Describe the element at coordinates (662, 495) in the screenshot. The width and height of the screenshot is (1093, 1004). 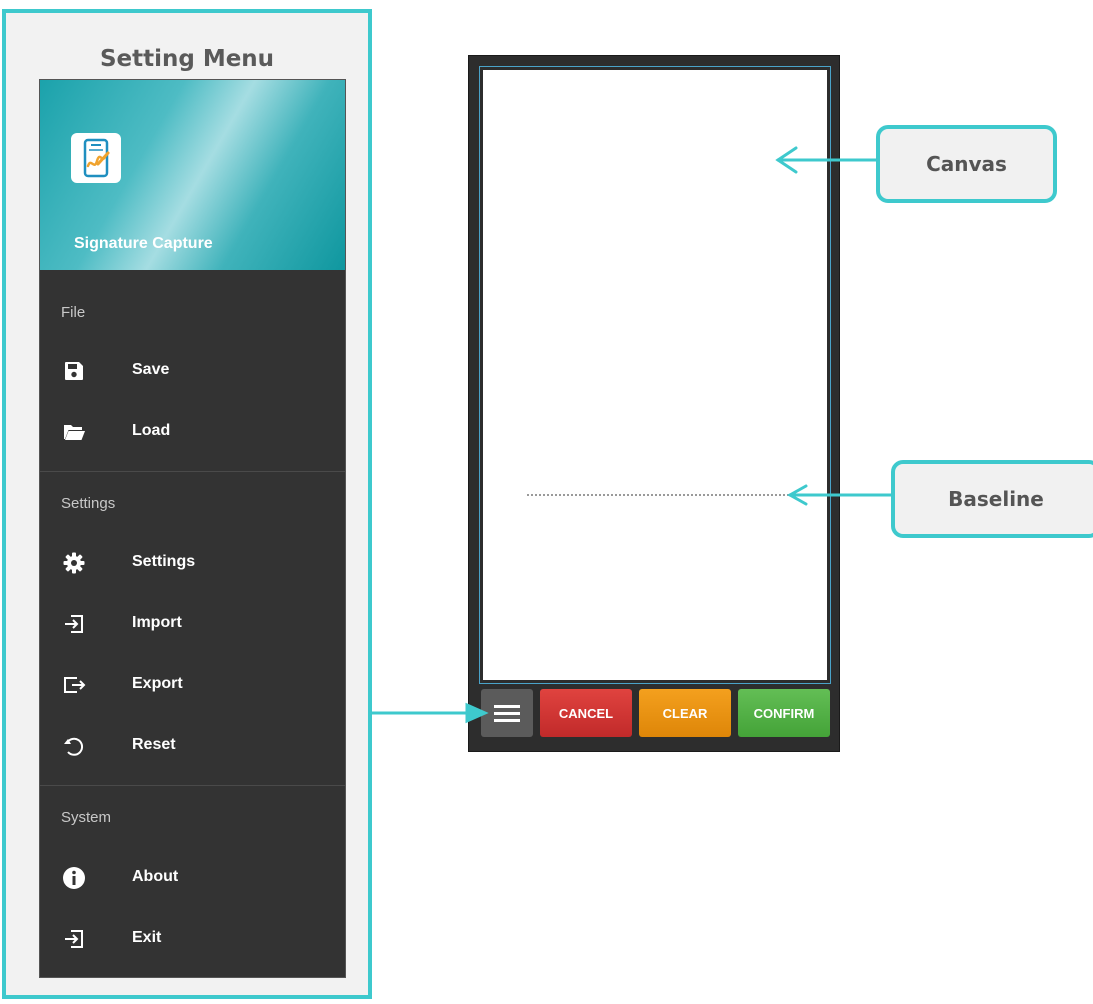
I see `signature-baseline` at that location.